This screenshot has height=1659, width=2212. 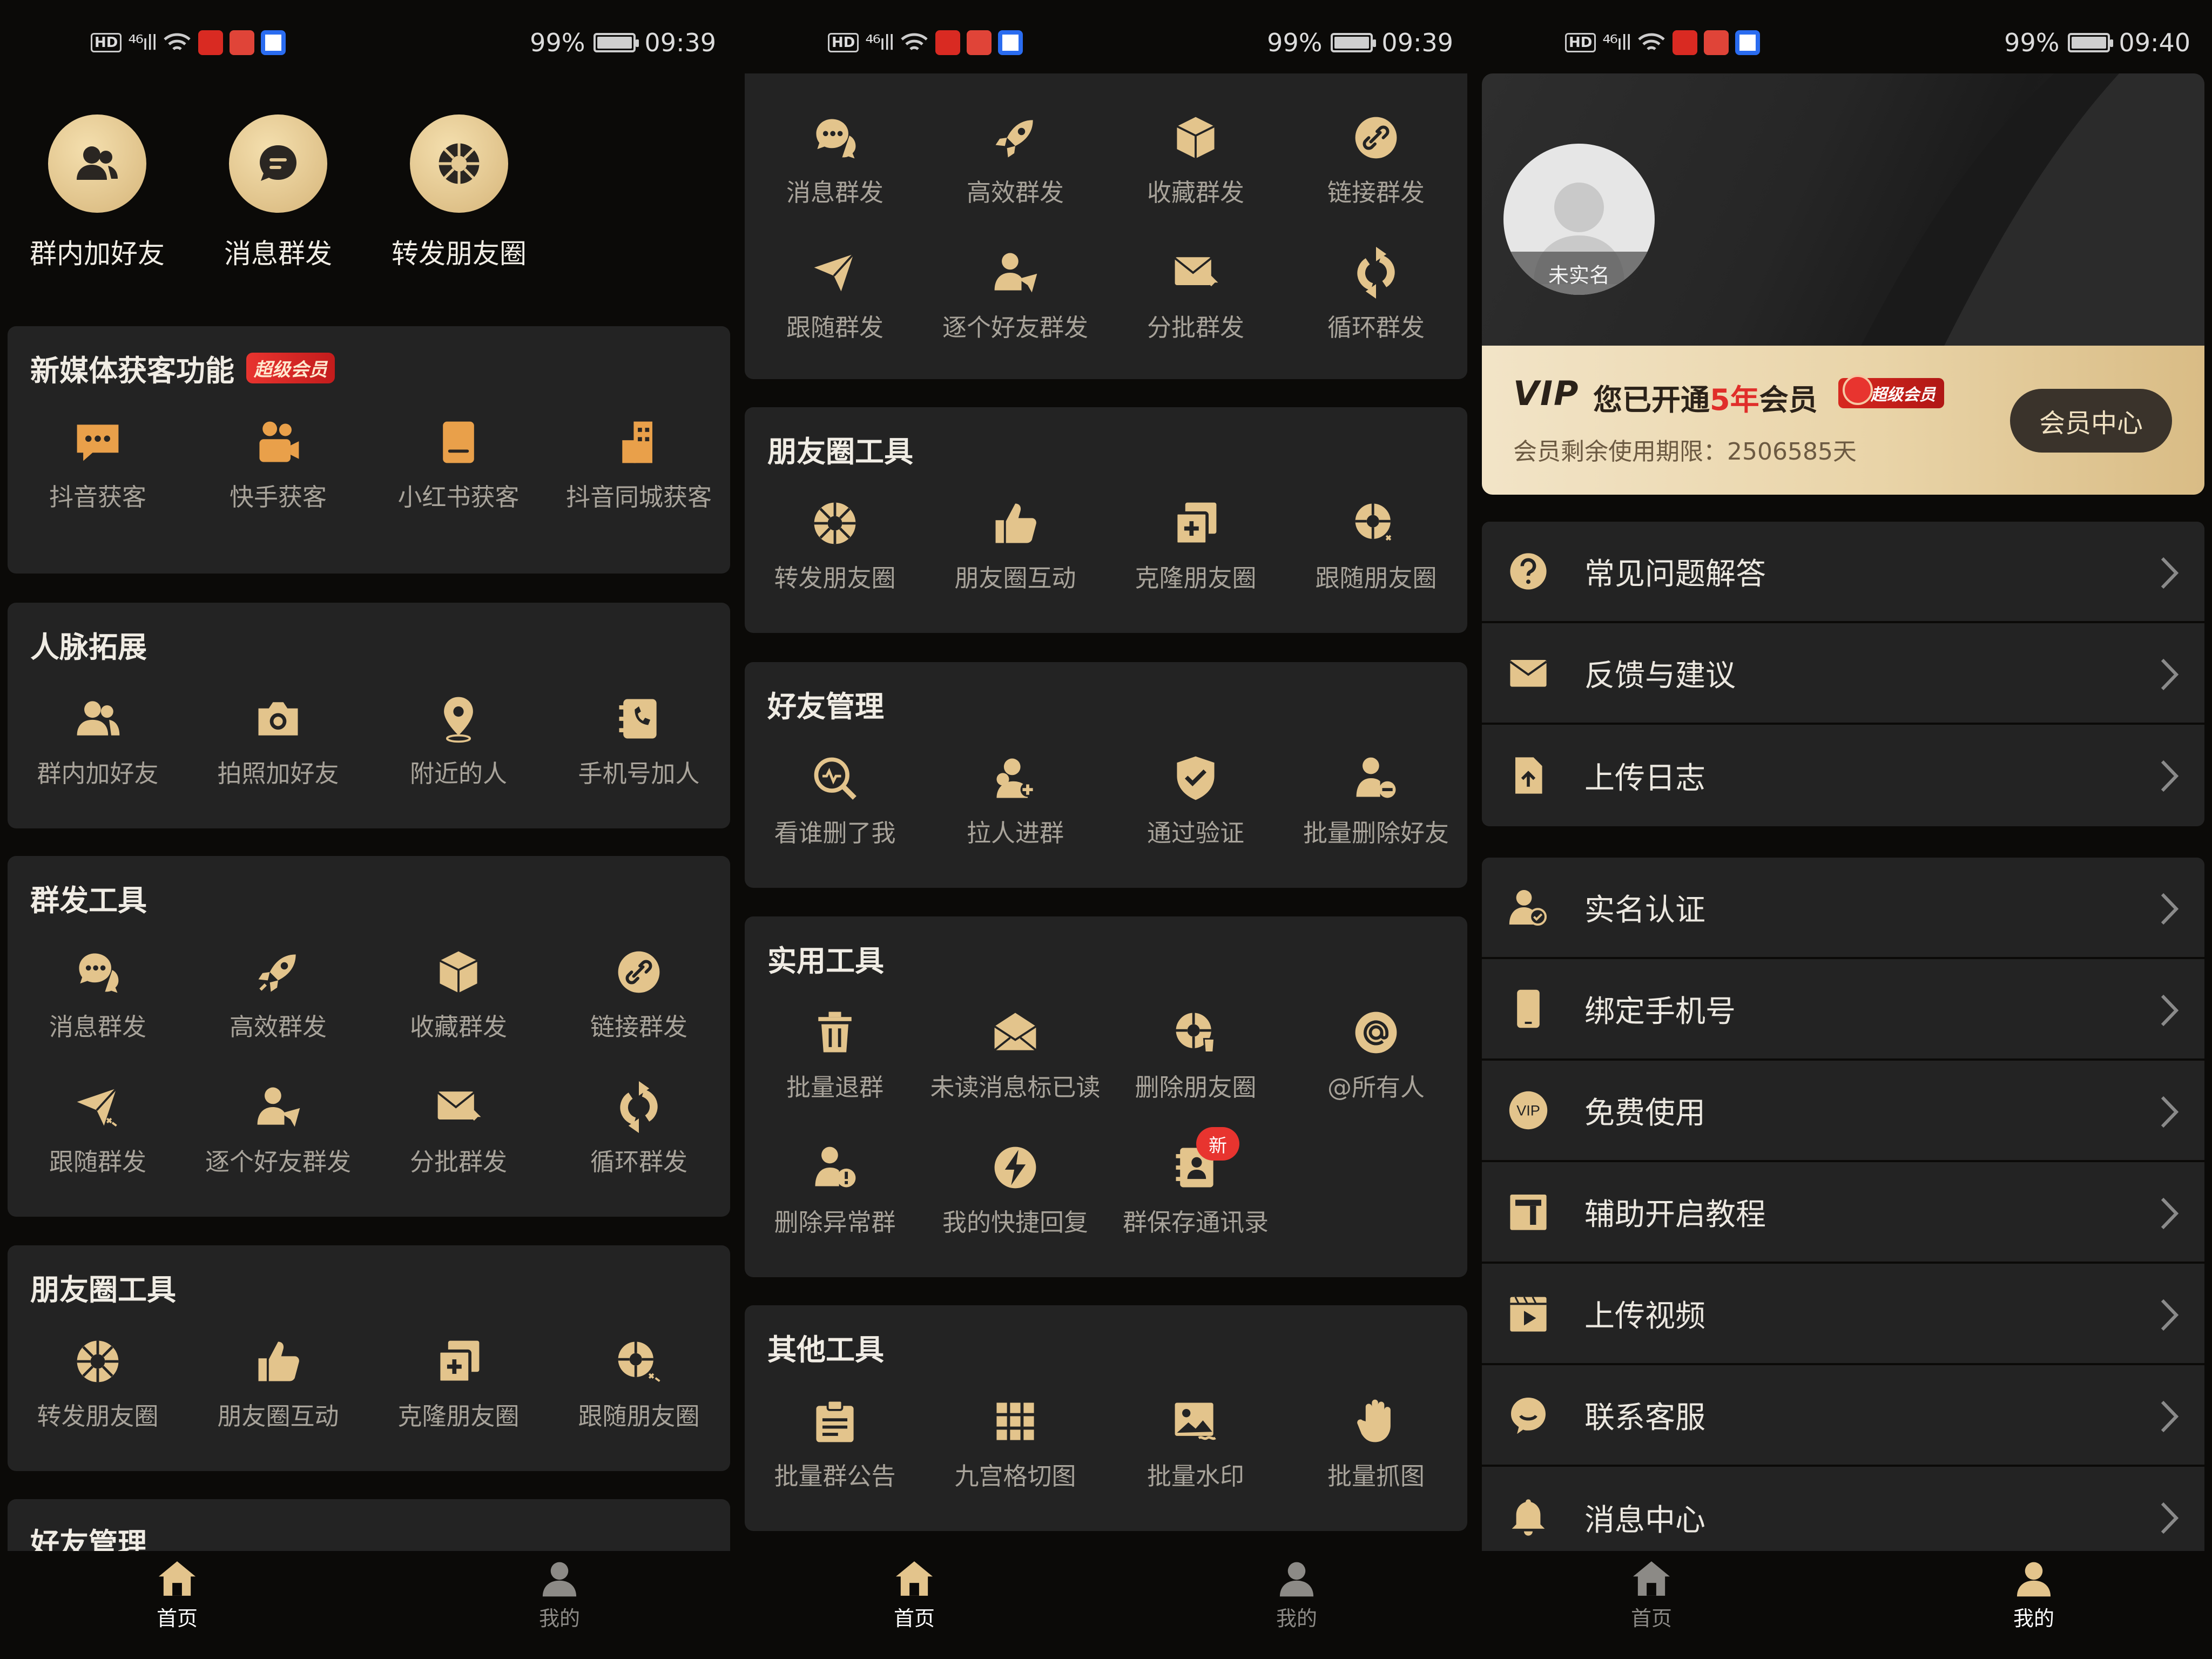 I want to click on bell-icon, so click(x=1528, y=1518).